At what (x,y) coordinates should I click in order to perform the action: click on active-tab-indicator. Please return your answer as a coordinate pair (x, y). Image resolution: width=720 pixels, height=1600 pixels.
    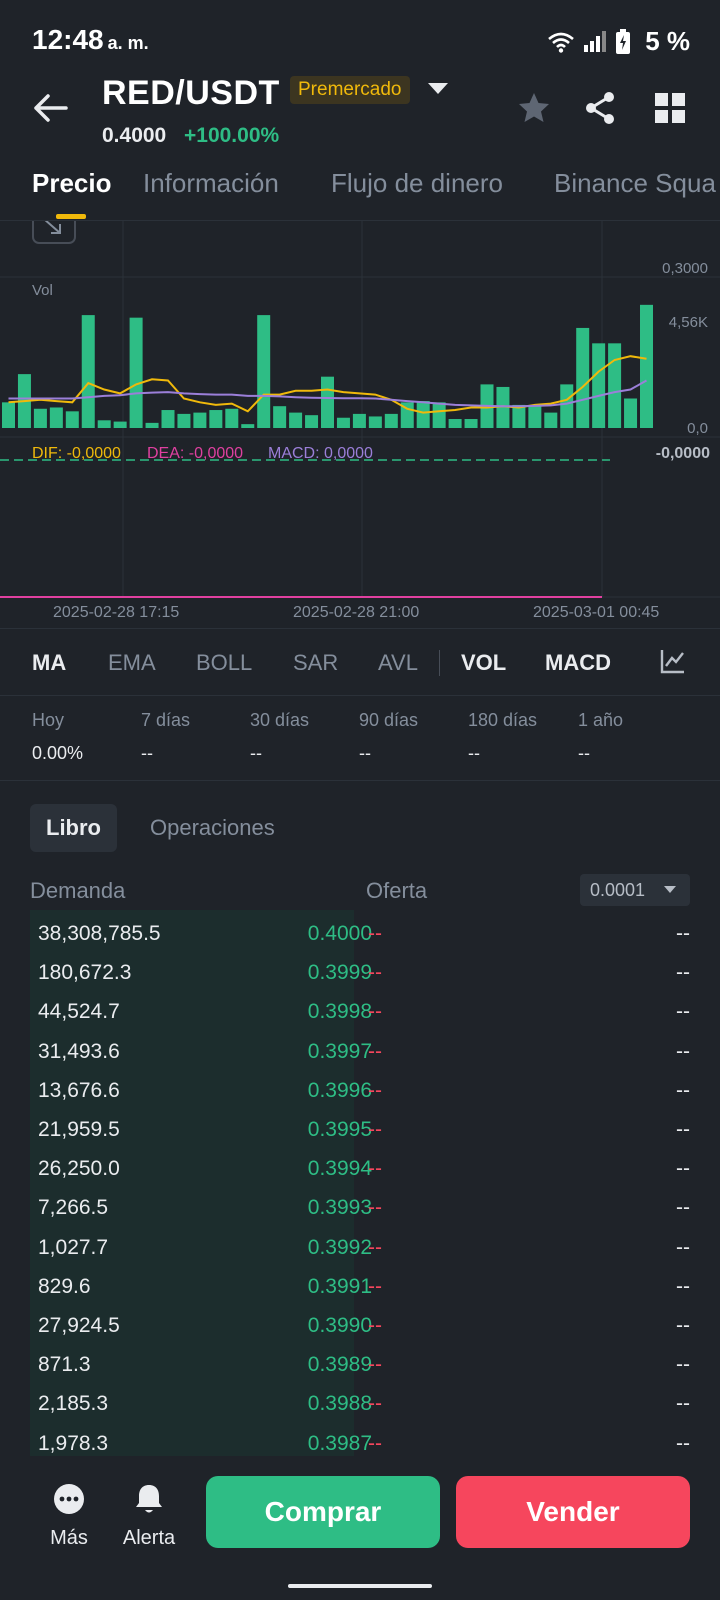
    Looking at the image, I should click on (71, 216).